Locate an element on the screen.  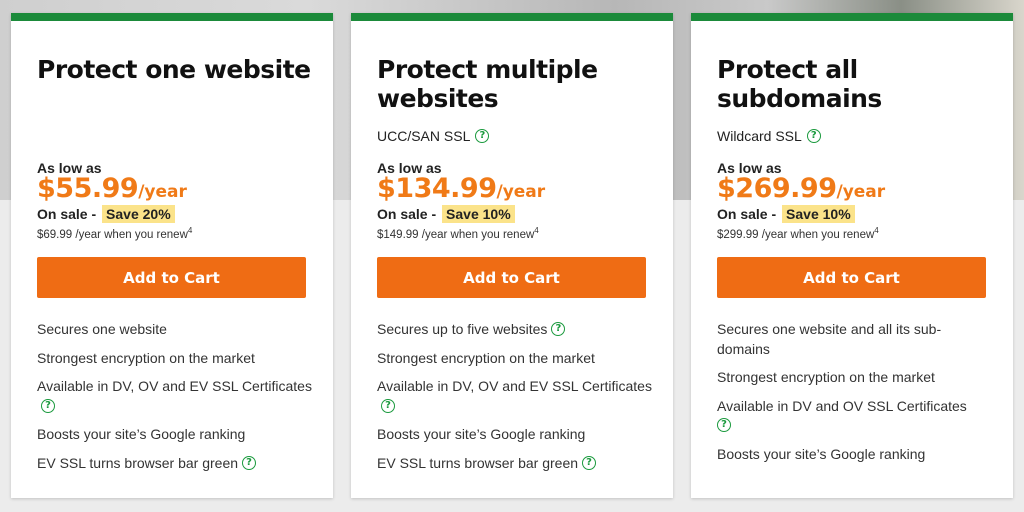
plan-subtitle: Wildcard SSL ? is located at coordinates (769, 136).